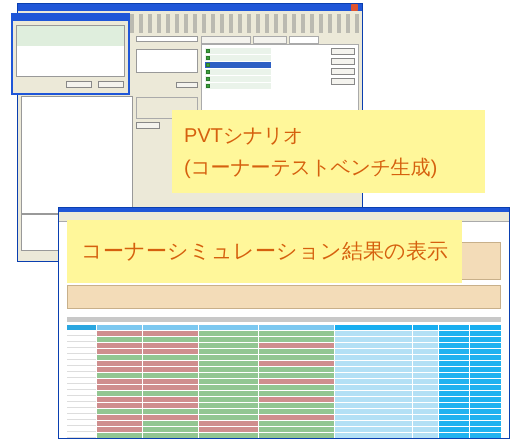 The height and width of the screenshot is (439, 510). I want to click on ok-button, so click(79, 84).